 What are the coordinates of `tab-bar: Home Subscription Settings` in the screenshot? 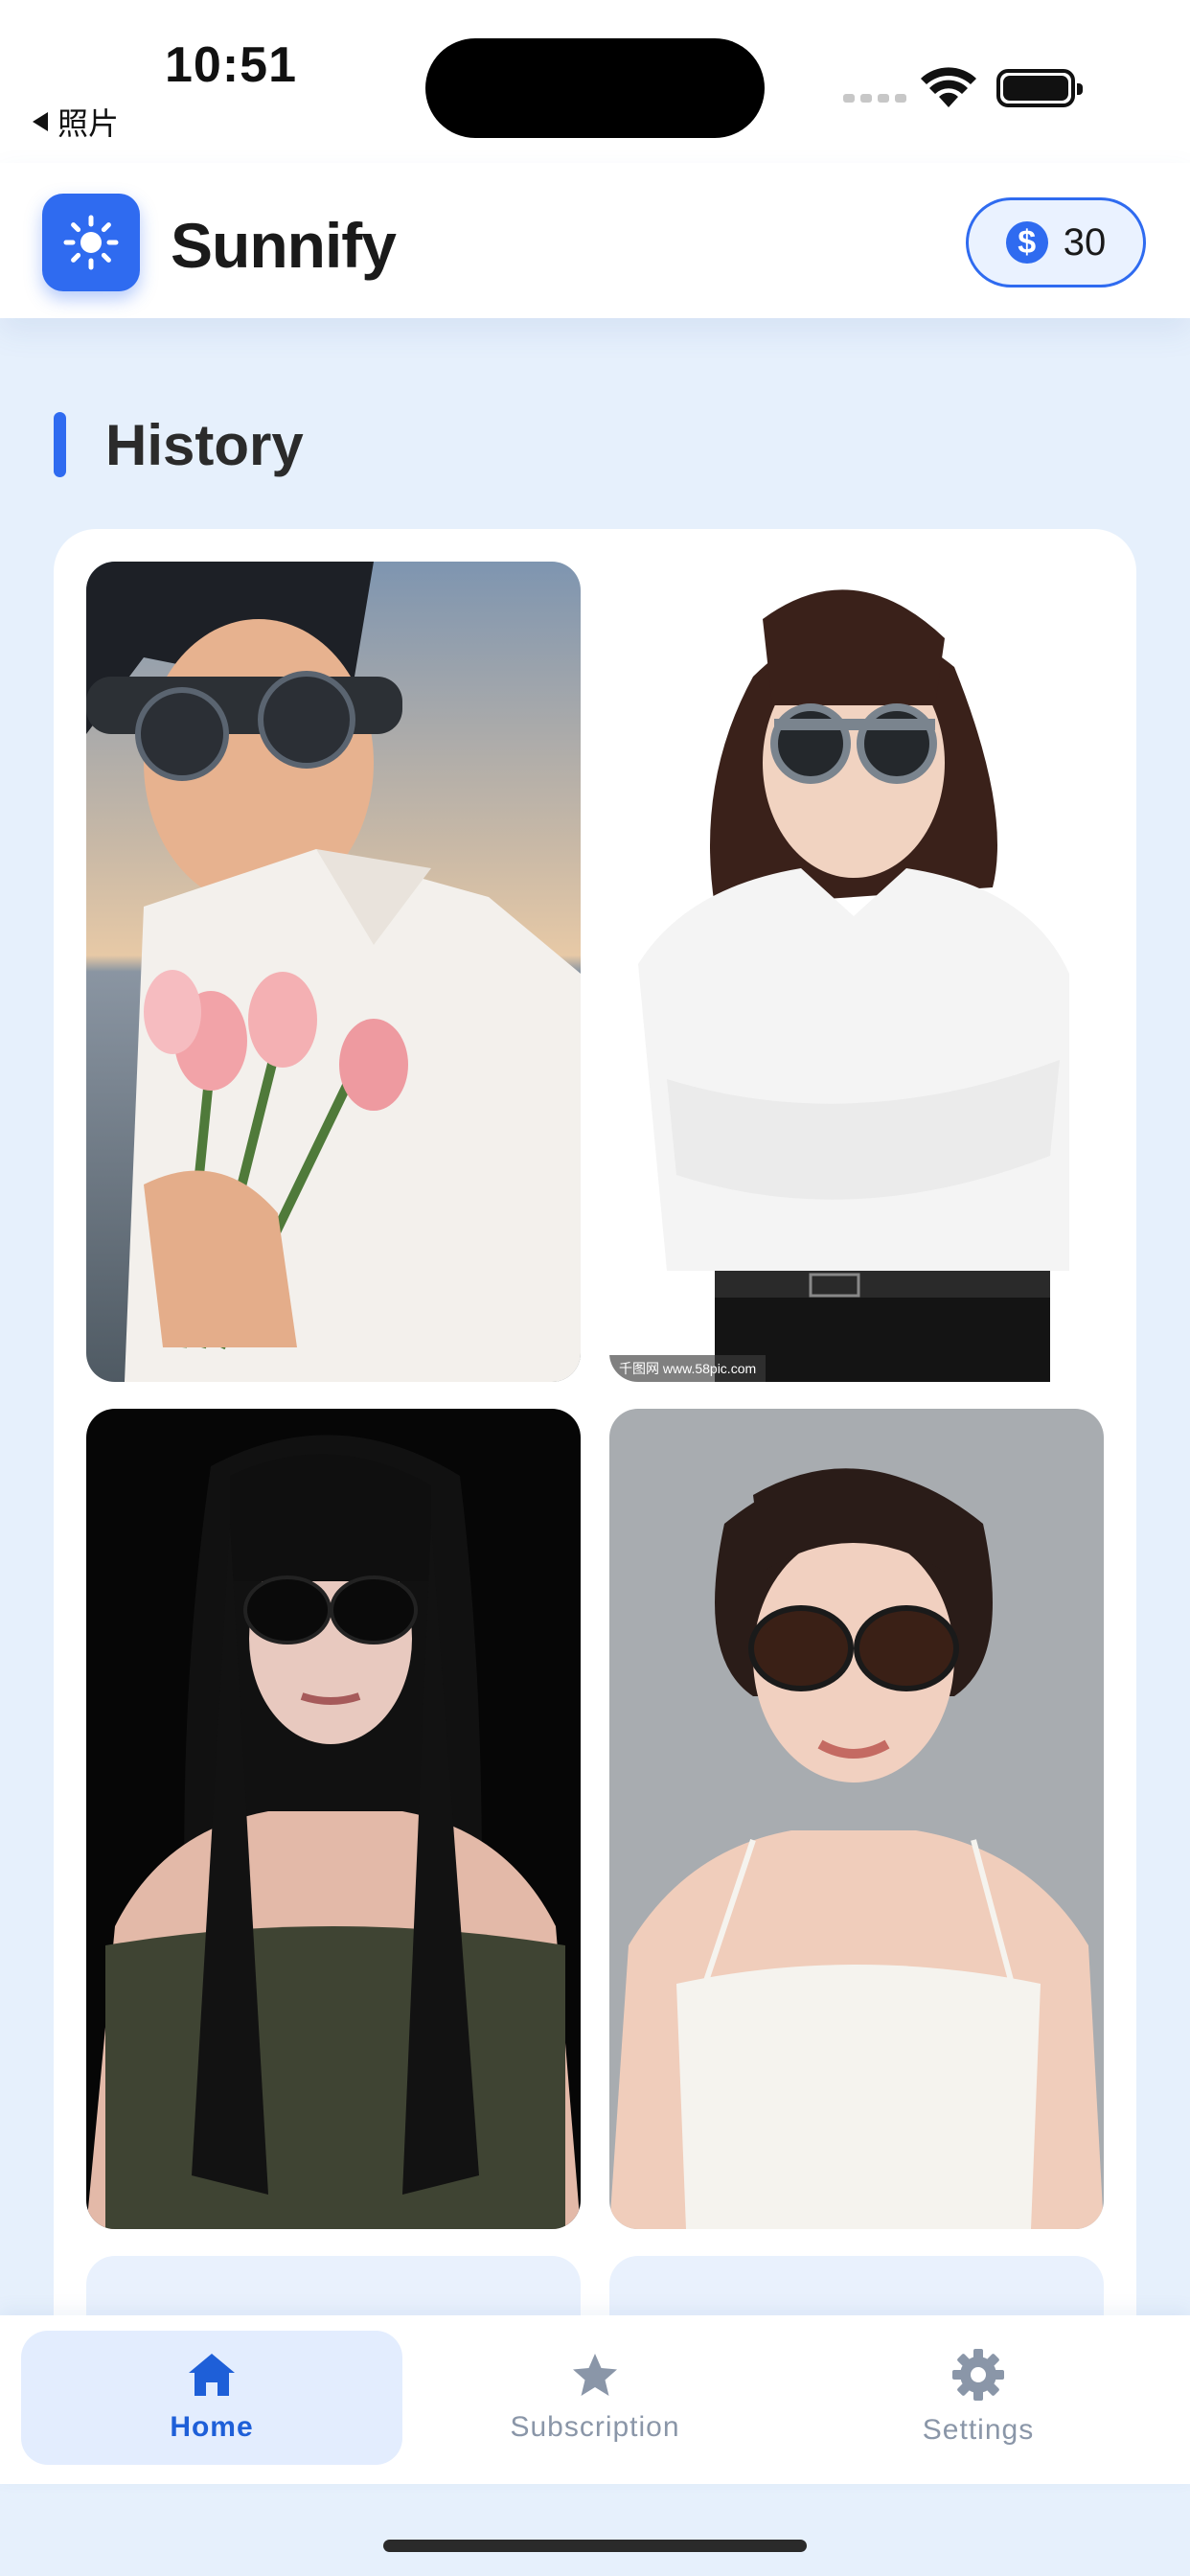 It's located at (595, 2399).